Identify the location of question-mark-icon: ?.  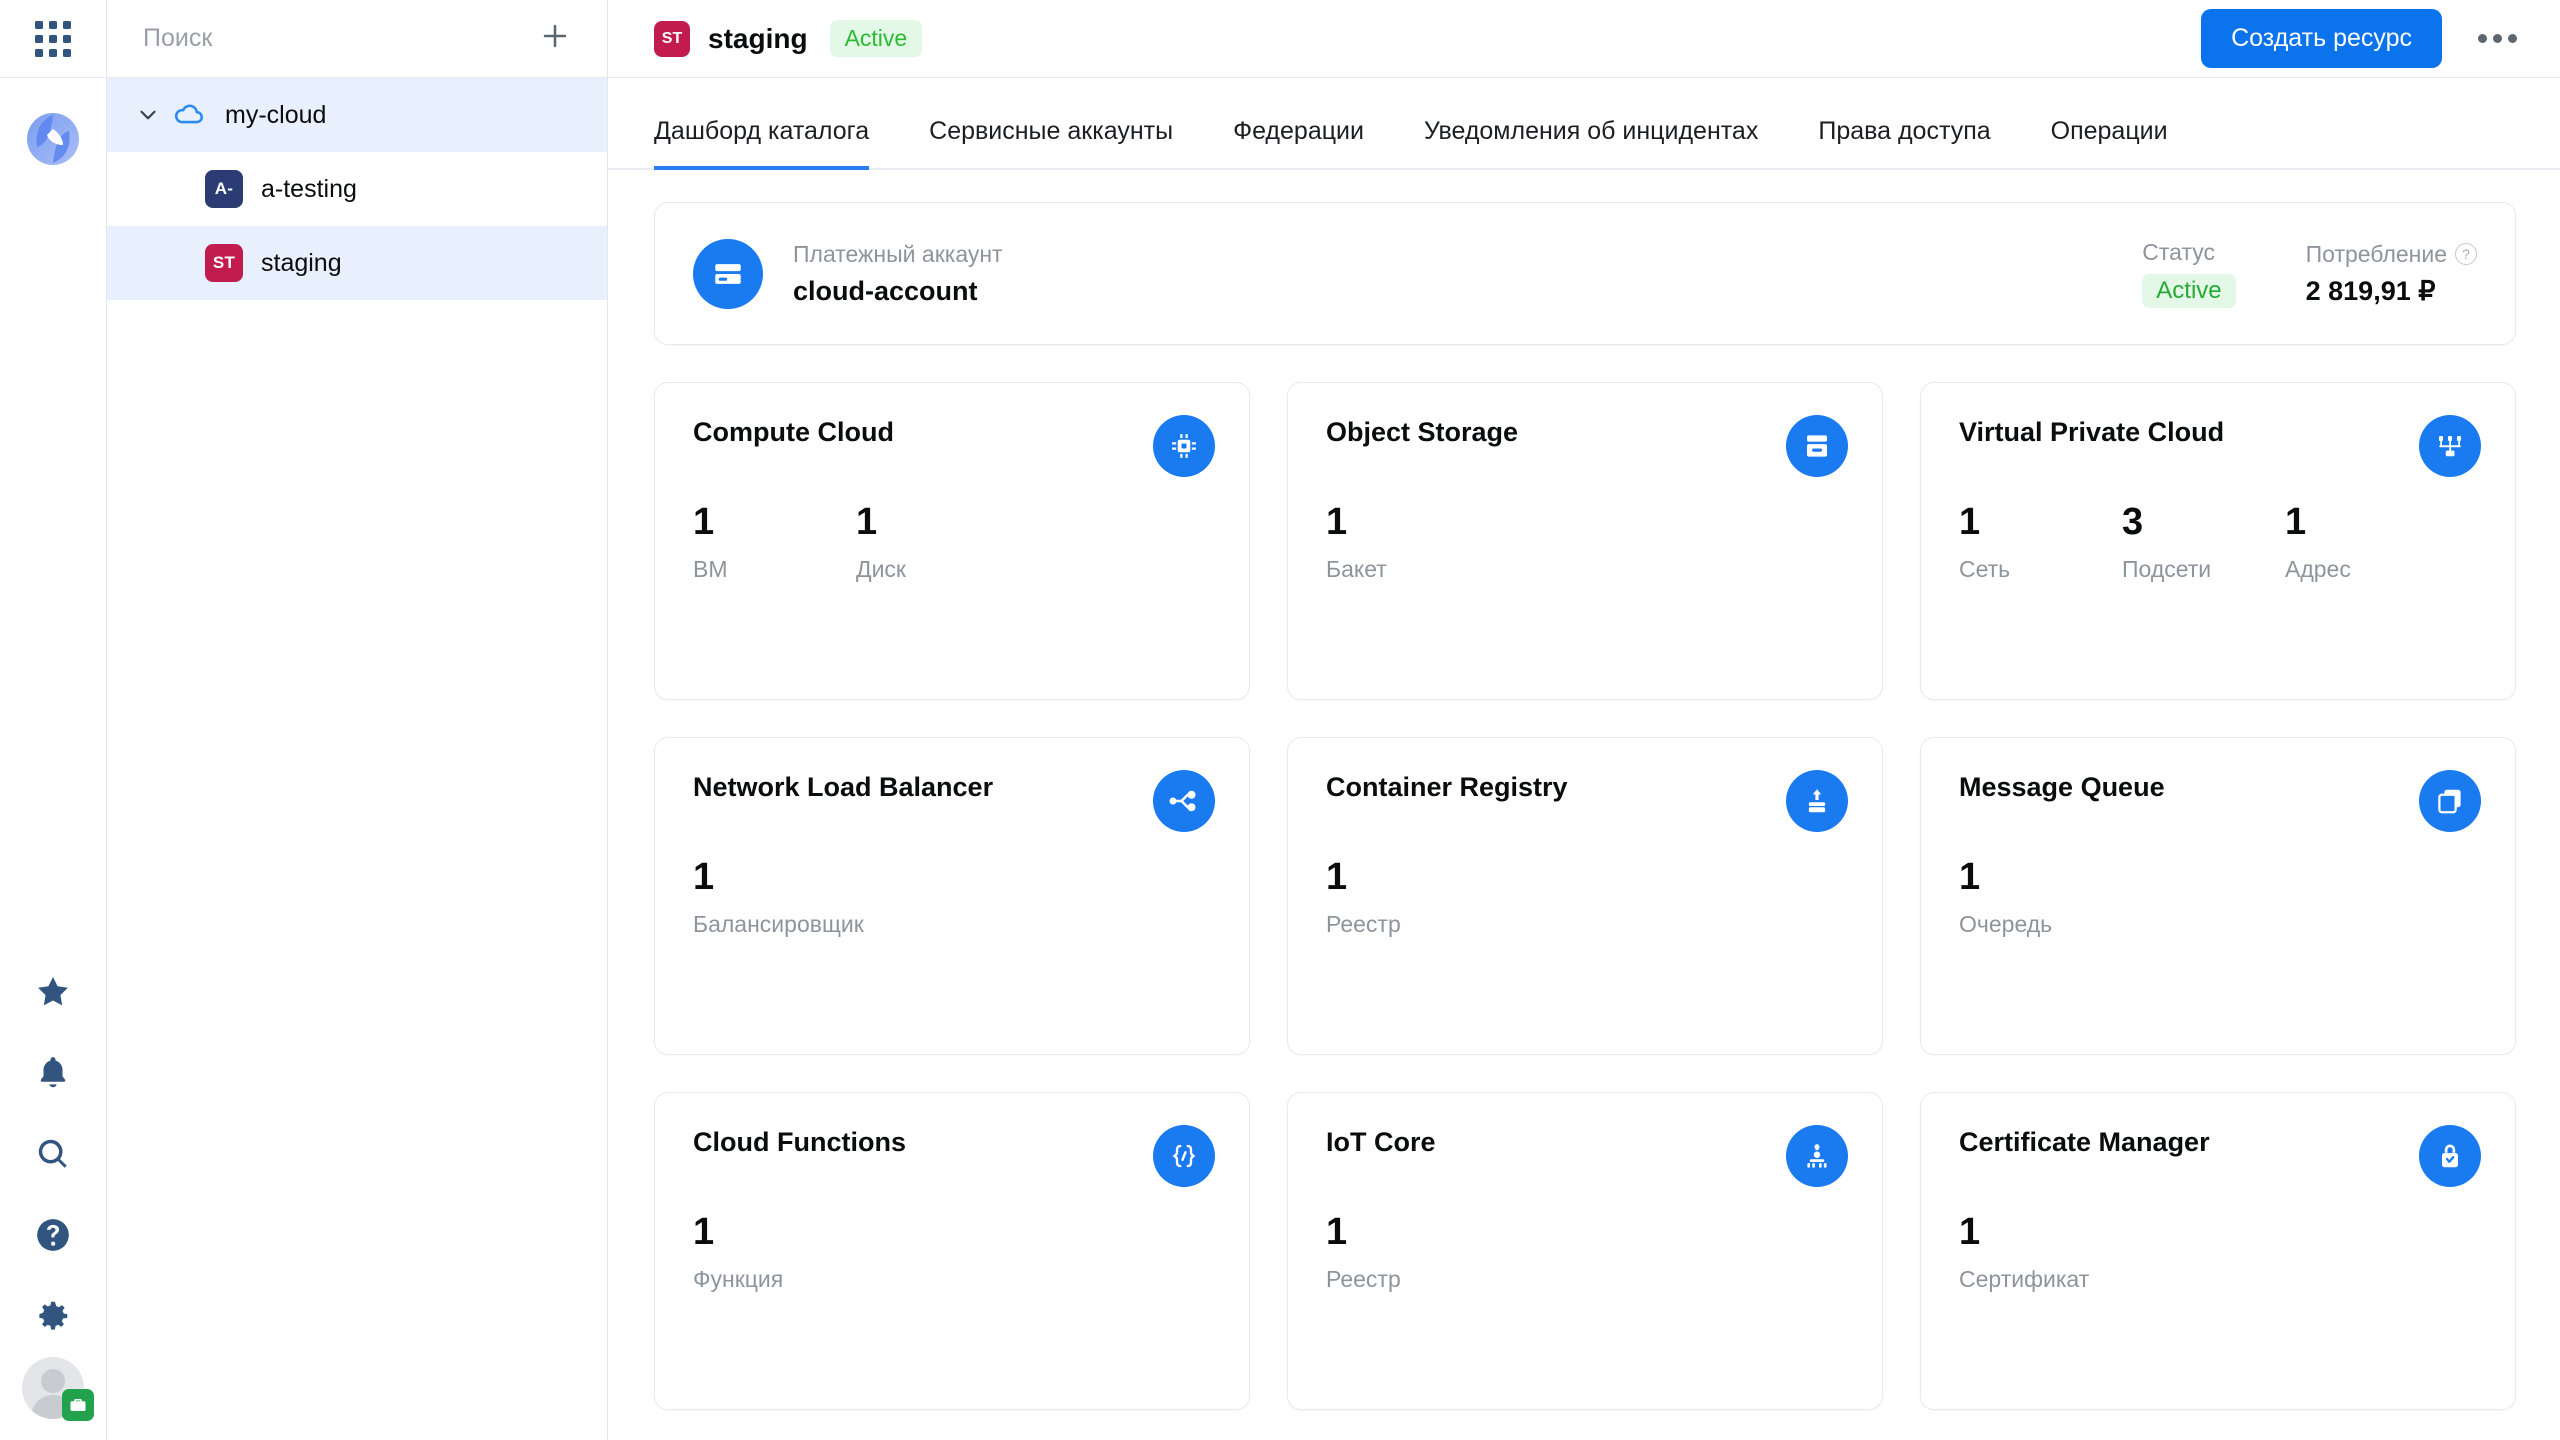
(2466, 254).